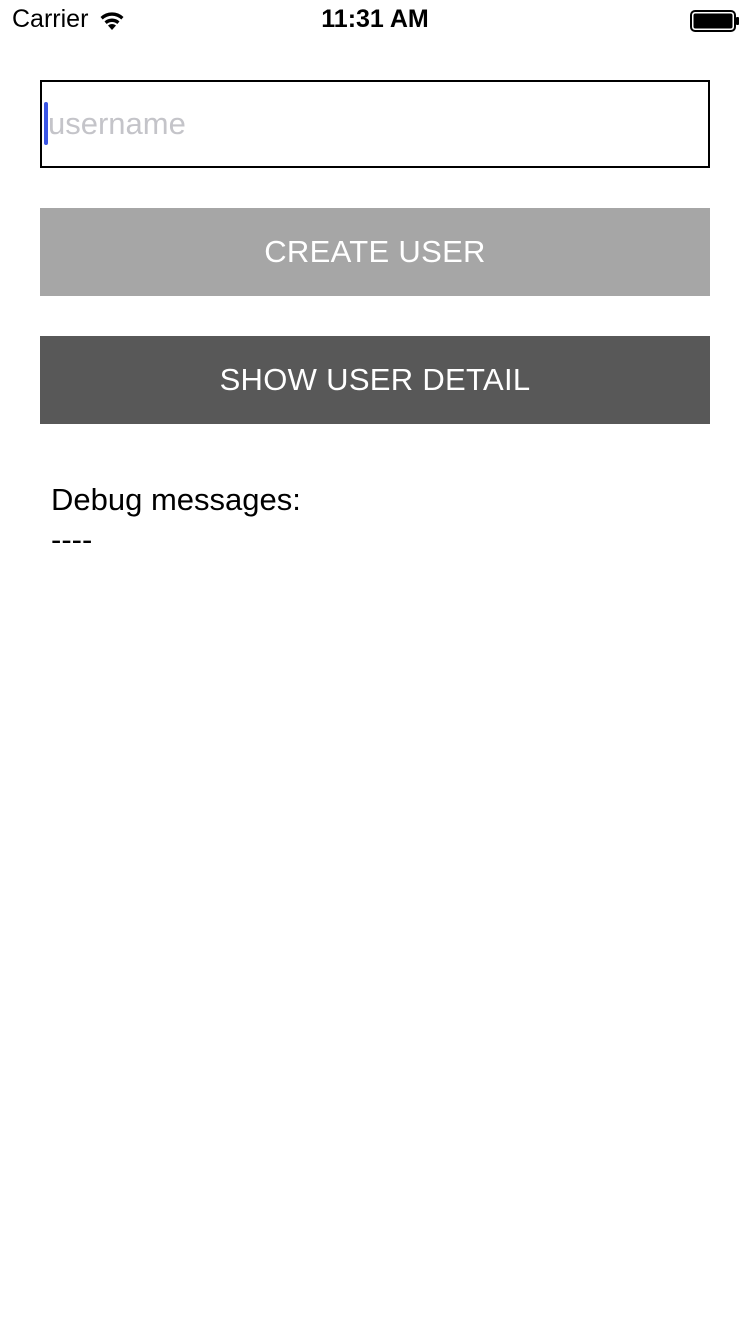 The width and height of the screenshot is (750, 1334). I want to click on status-time: 11:31 AM, so click(375, 19).